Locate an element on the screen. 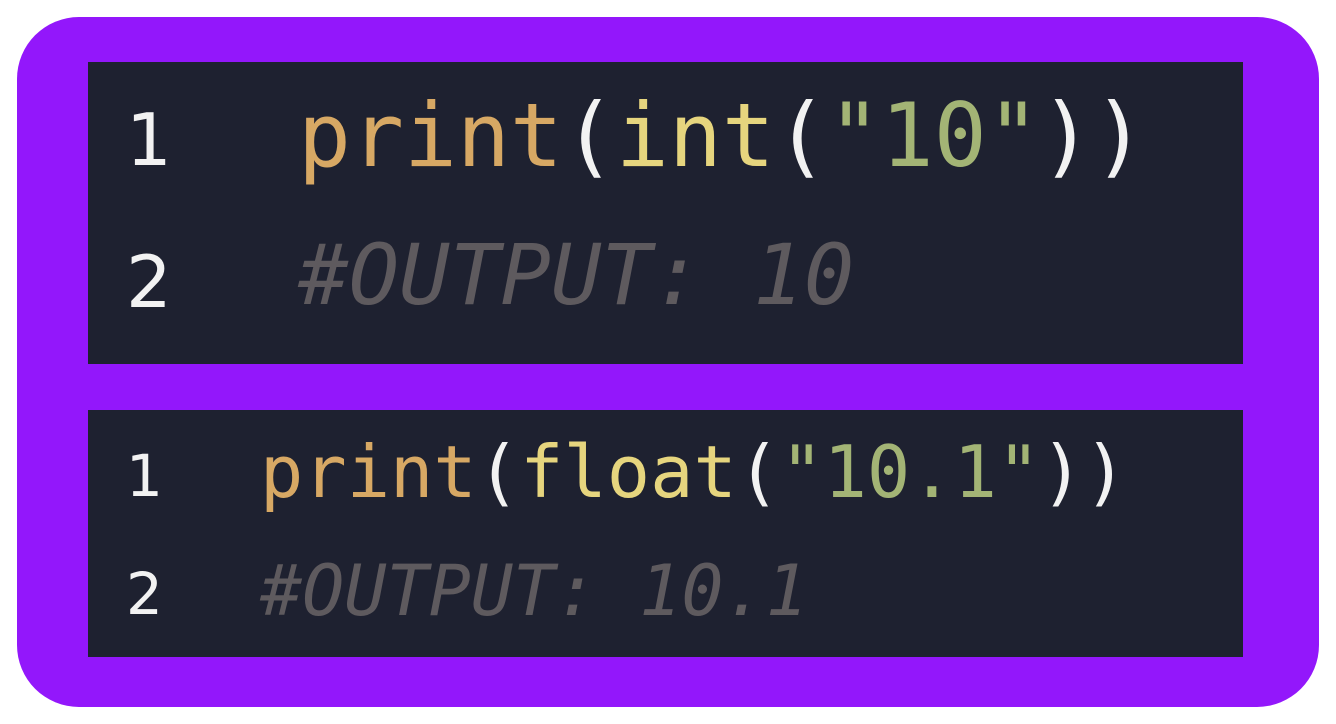  builtin-token: int is located at coordinates (695, 135).